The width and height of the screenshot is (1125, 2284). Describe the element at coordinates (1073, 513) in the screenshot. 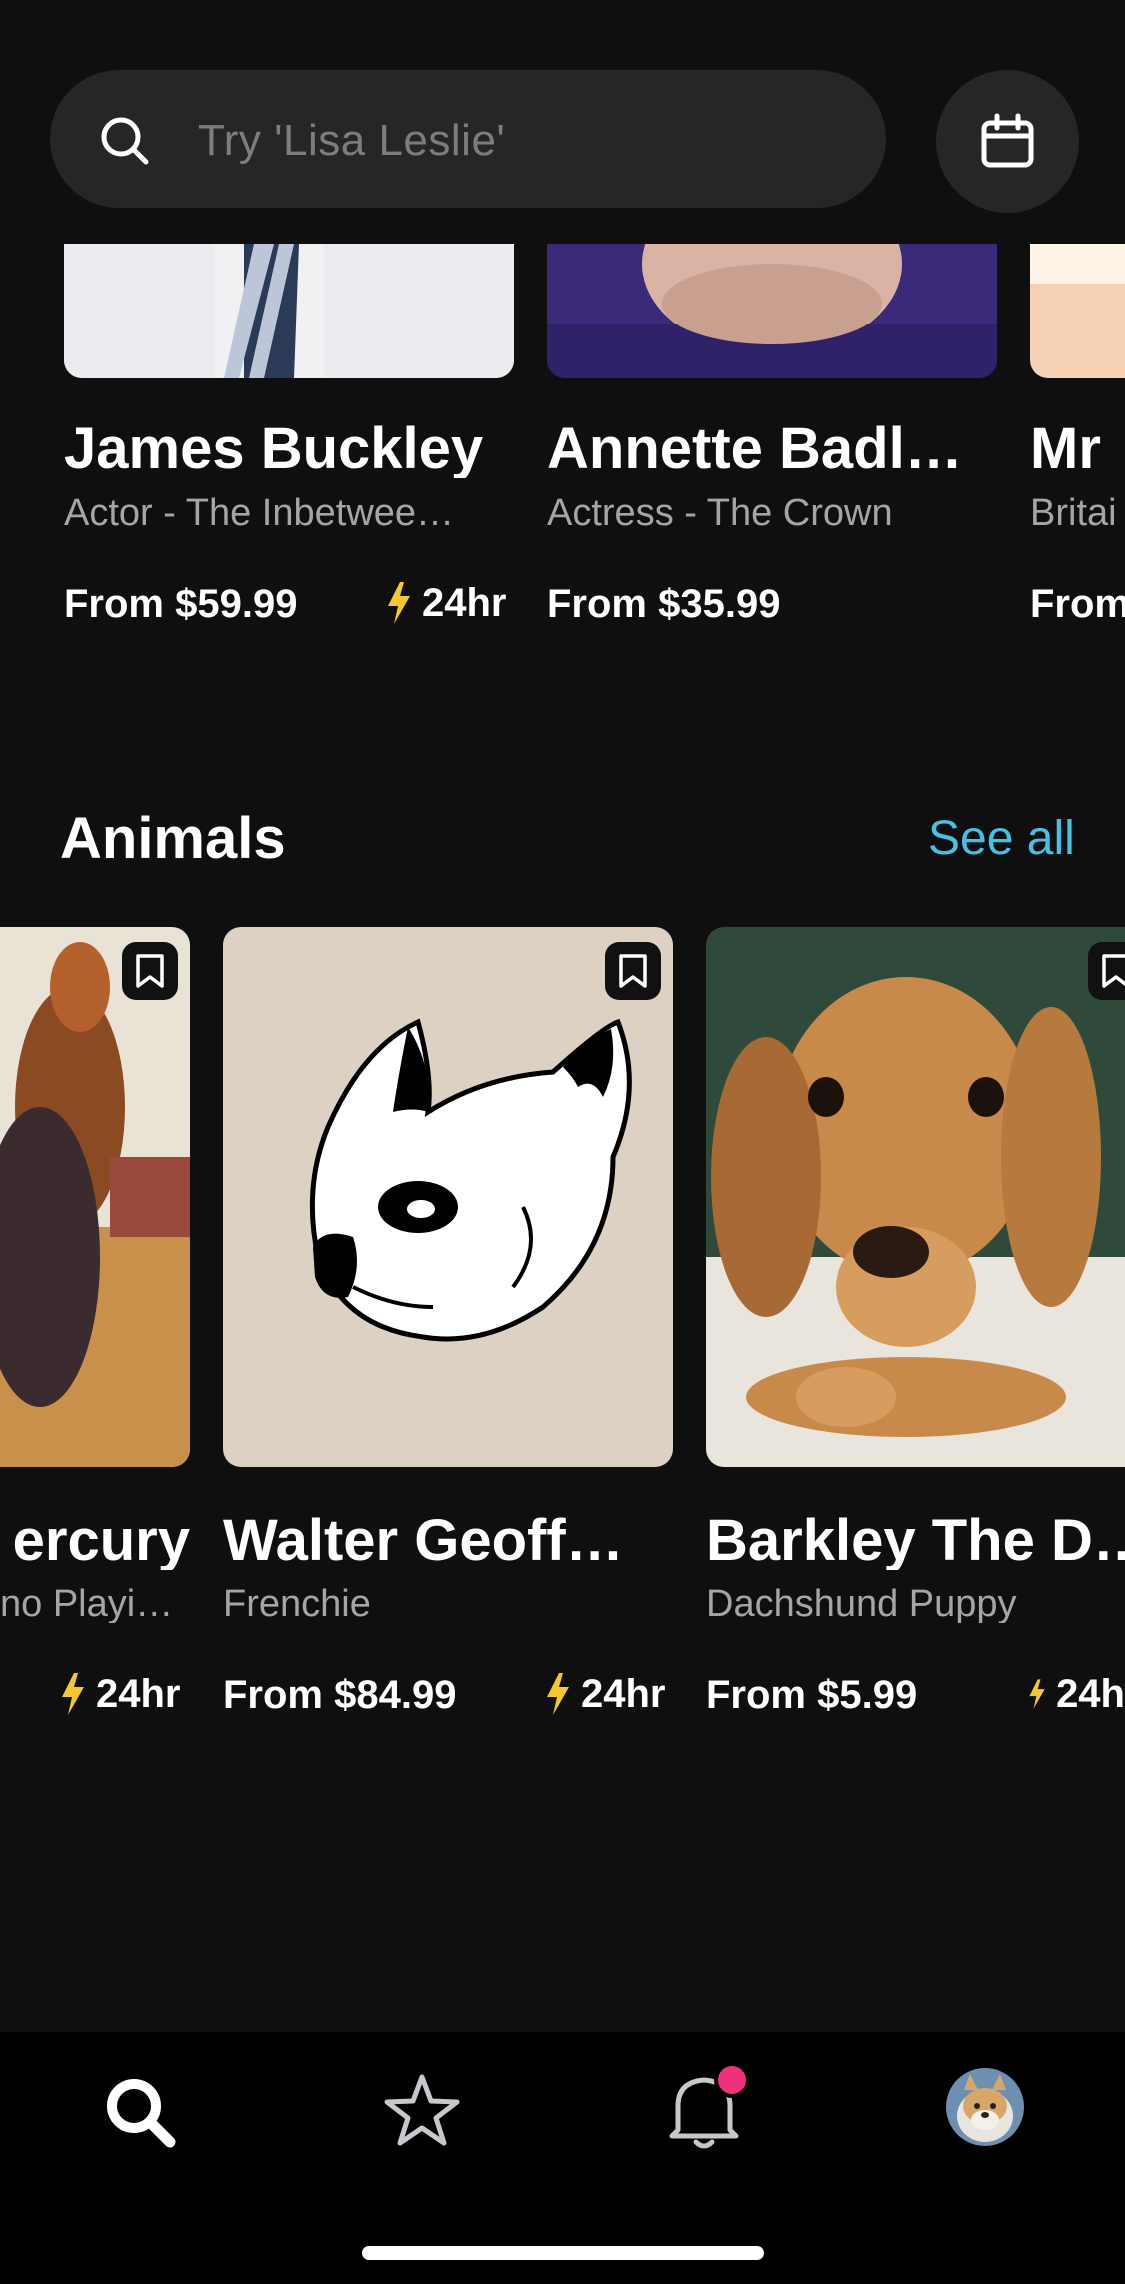

I see `talent-subtitle: Britai` at that location.